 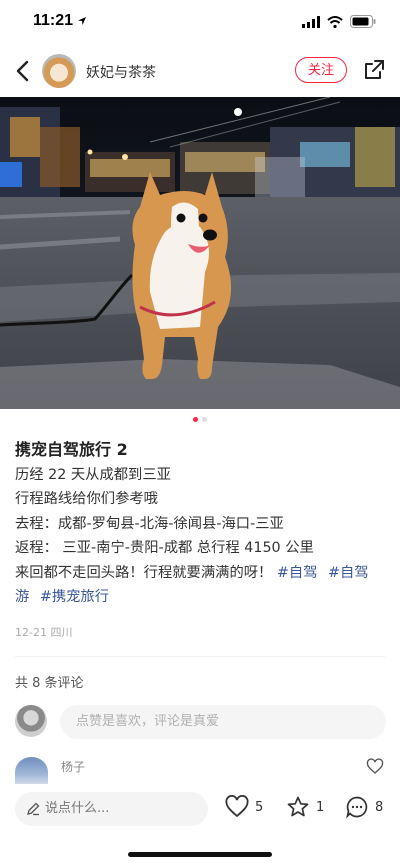 I want to click on divider, so click(x=200, y=656).